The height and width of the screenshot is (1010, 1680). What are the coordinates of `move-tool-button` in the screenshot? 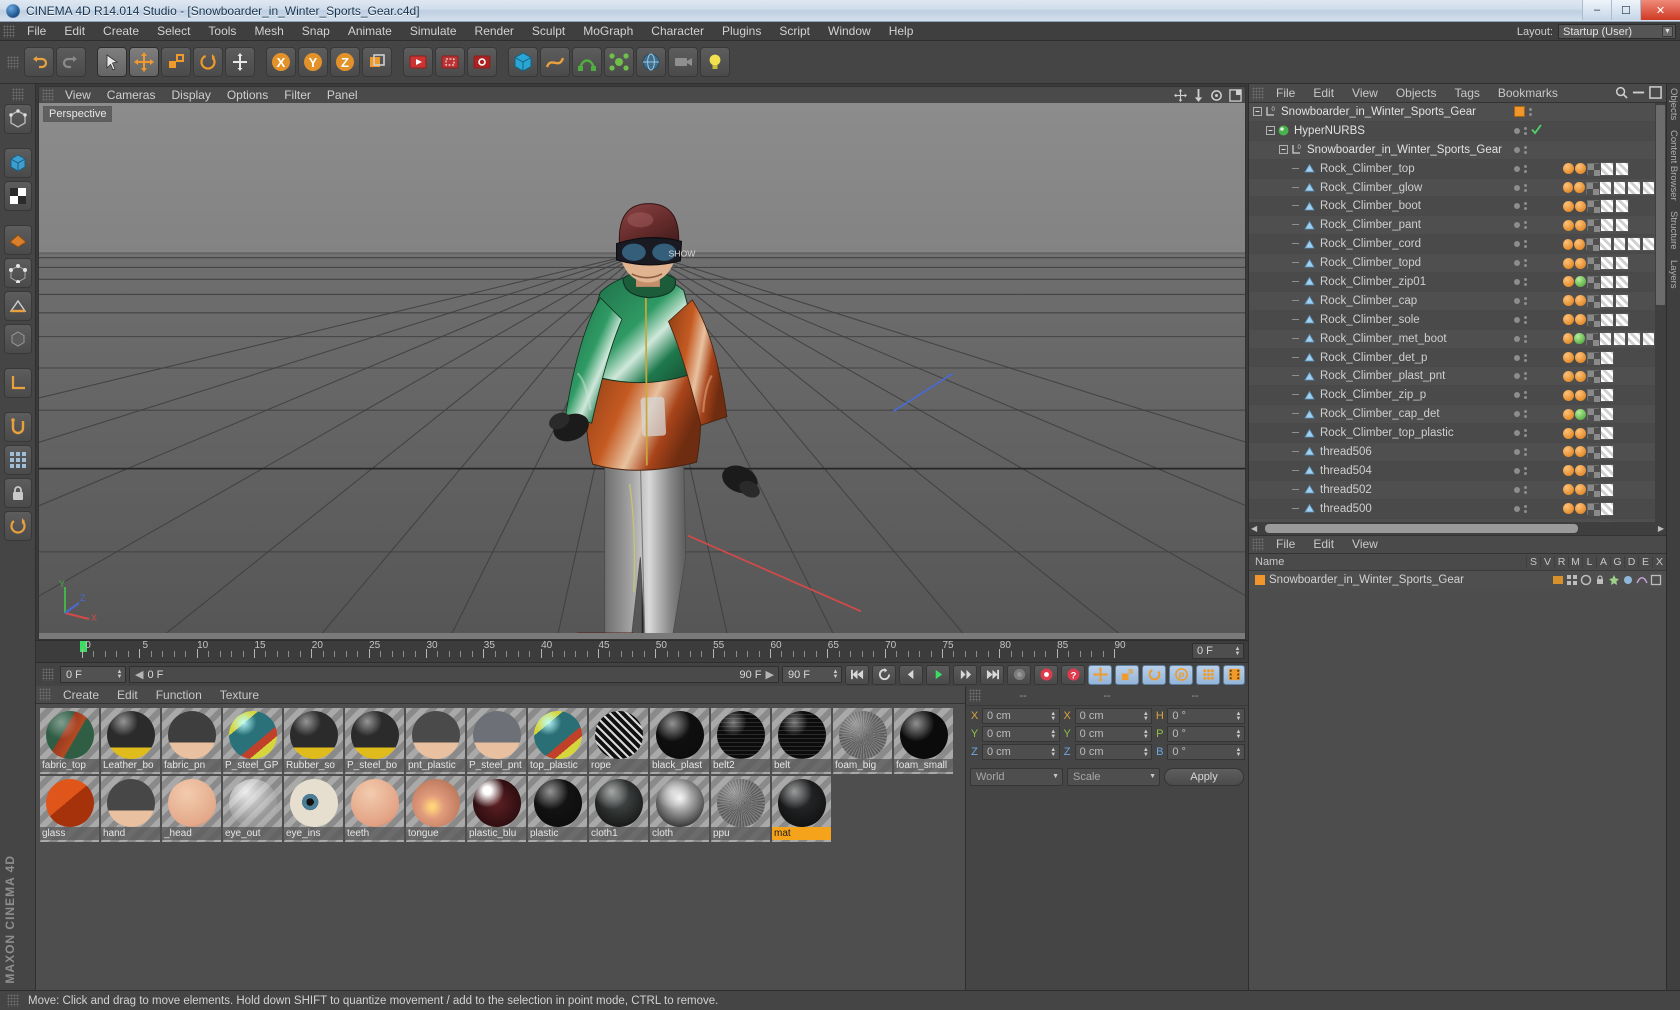 It's located at (144, 62).